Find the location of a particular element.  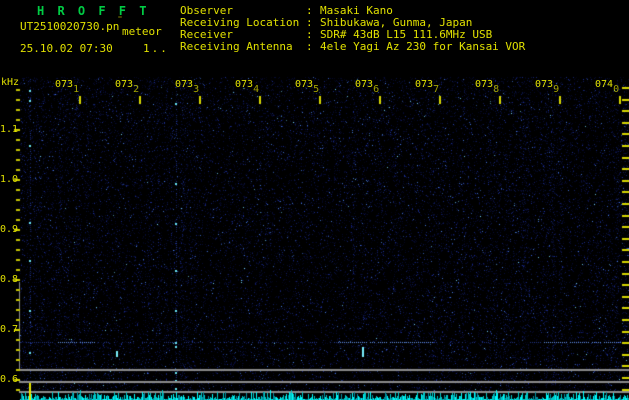

freq-tick-label: 0.6 is located at coordinates (9, 379).